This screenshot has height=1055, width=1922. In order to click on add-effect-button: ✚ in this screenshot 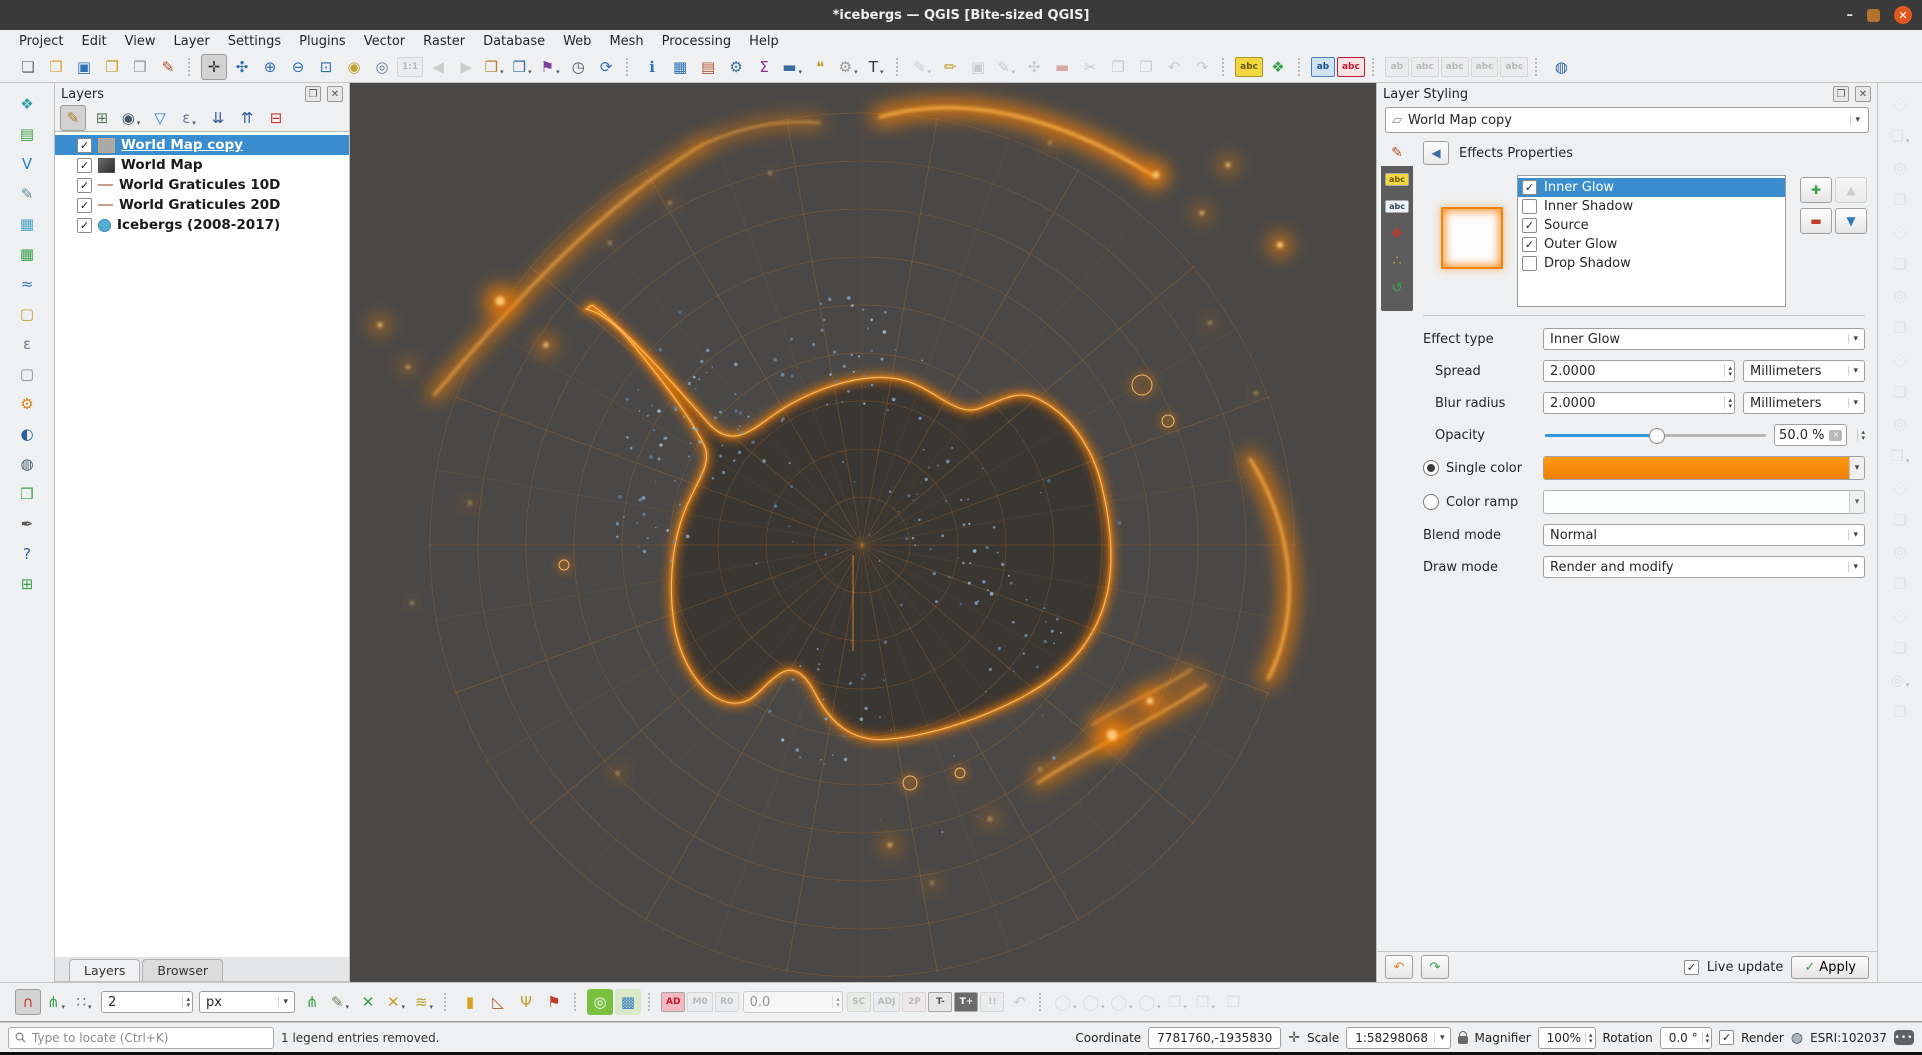, I will do `click(1816, 190)`.